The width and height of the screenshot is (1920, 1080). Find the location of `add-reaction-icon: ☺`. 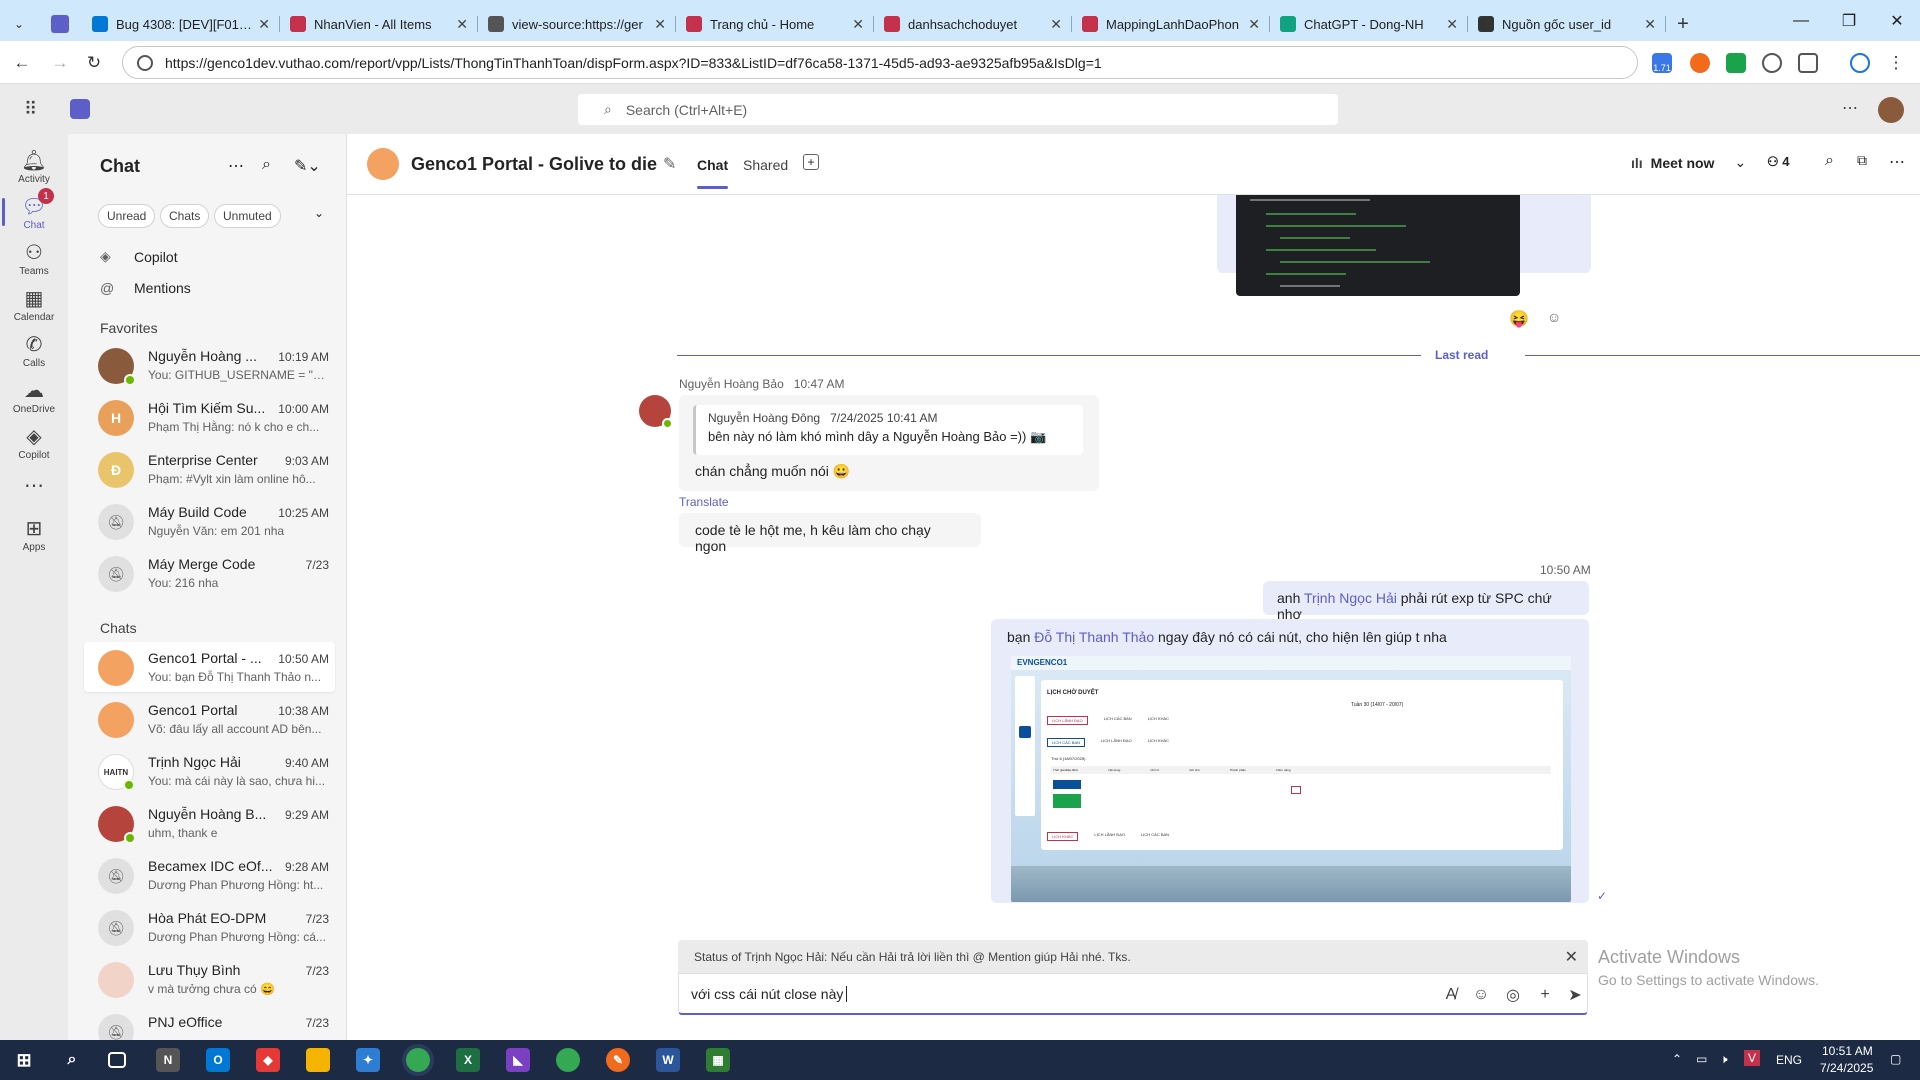

add-reaction-icon: ☺ is located at coordinates (1554, 317).